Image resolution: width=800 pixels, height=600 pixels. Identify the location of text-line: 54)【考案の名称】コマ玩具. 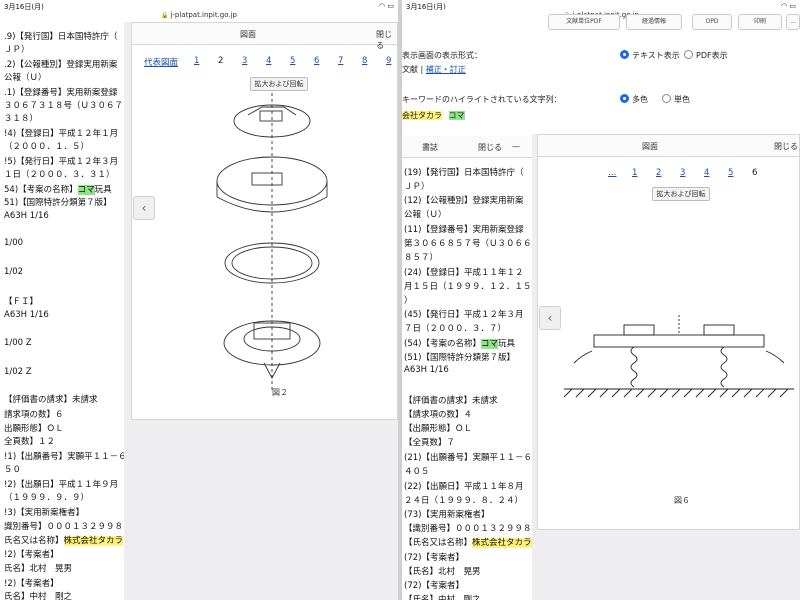
(58, 189).